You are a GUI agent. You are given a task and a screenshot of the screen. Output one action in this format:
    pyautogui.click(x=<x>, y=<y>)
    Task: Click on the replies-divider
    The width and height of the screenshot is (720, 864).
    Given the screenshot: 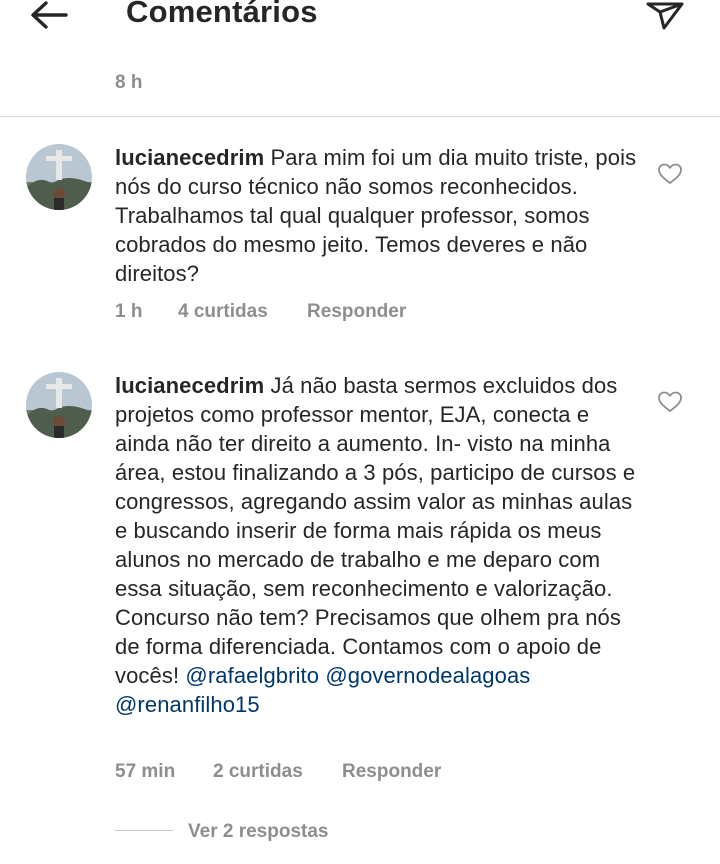 What is the action you would take?
    pyautogui.click(x=144, y=830)
    